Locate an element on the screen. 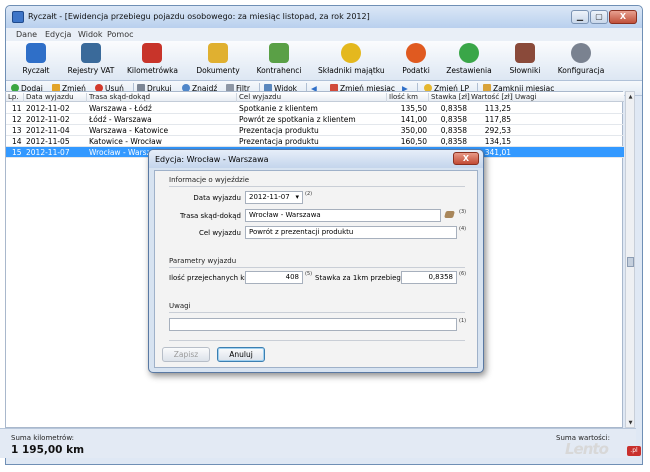 The image size is (650, 472). menu-pomoc: Pomoc is located at coordinates (120, 34).